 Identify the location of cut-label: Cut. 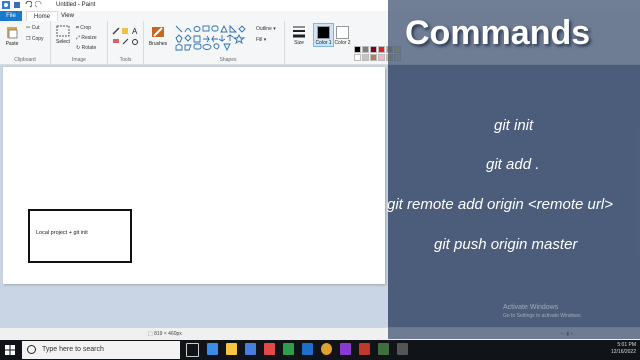
(35, 28).